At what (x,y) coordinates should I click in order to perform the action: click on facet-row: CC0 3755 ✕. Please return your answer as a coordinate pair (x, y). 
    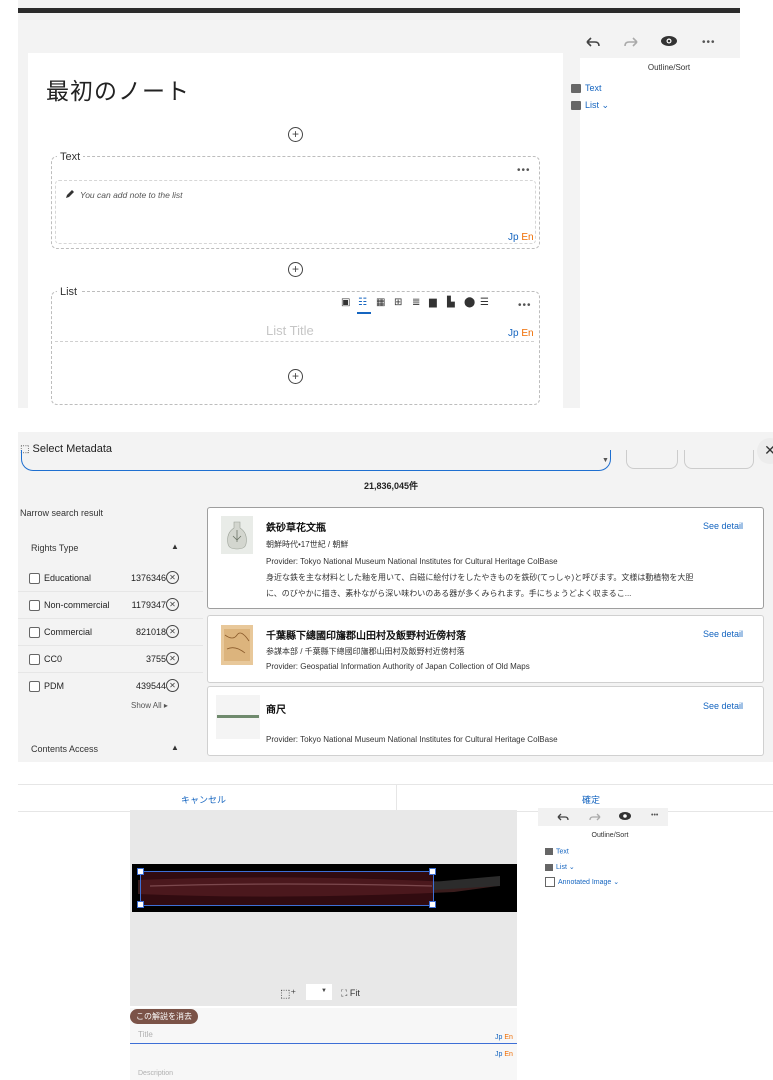
    Looking at the image, I should click on (110, 659).